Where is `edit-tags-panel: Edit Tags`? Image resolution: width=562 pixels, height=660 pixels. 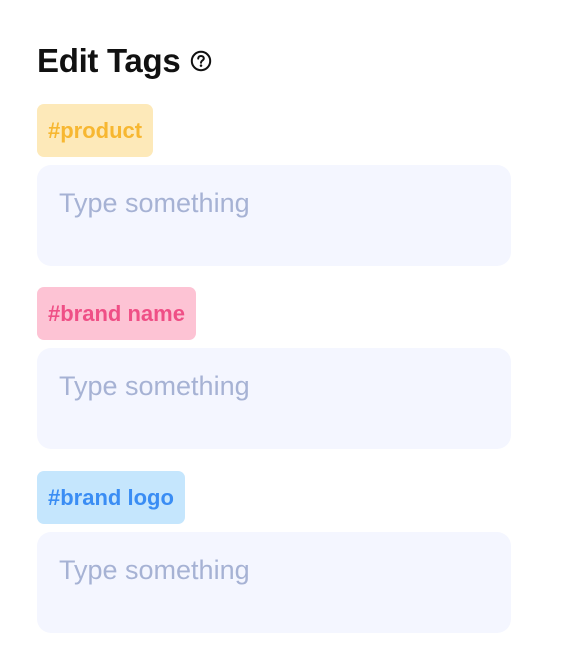 edit-tags-panel: Edit Tags is located at coordinates (274, 61).